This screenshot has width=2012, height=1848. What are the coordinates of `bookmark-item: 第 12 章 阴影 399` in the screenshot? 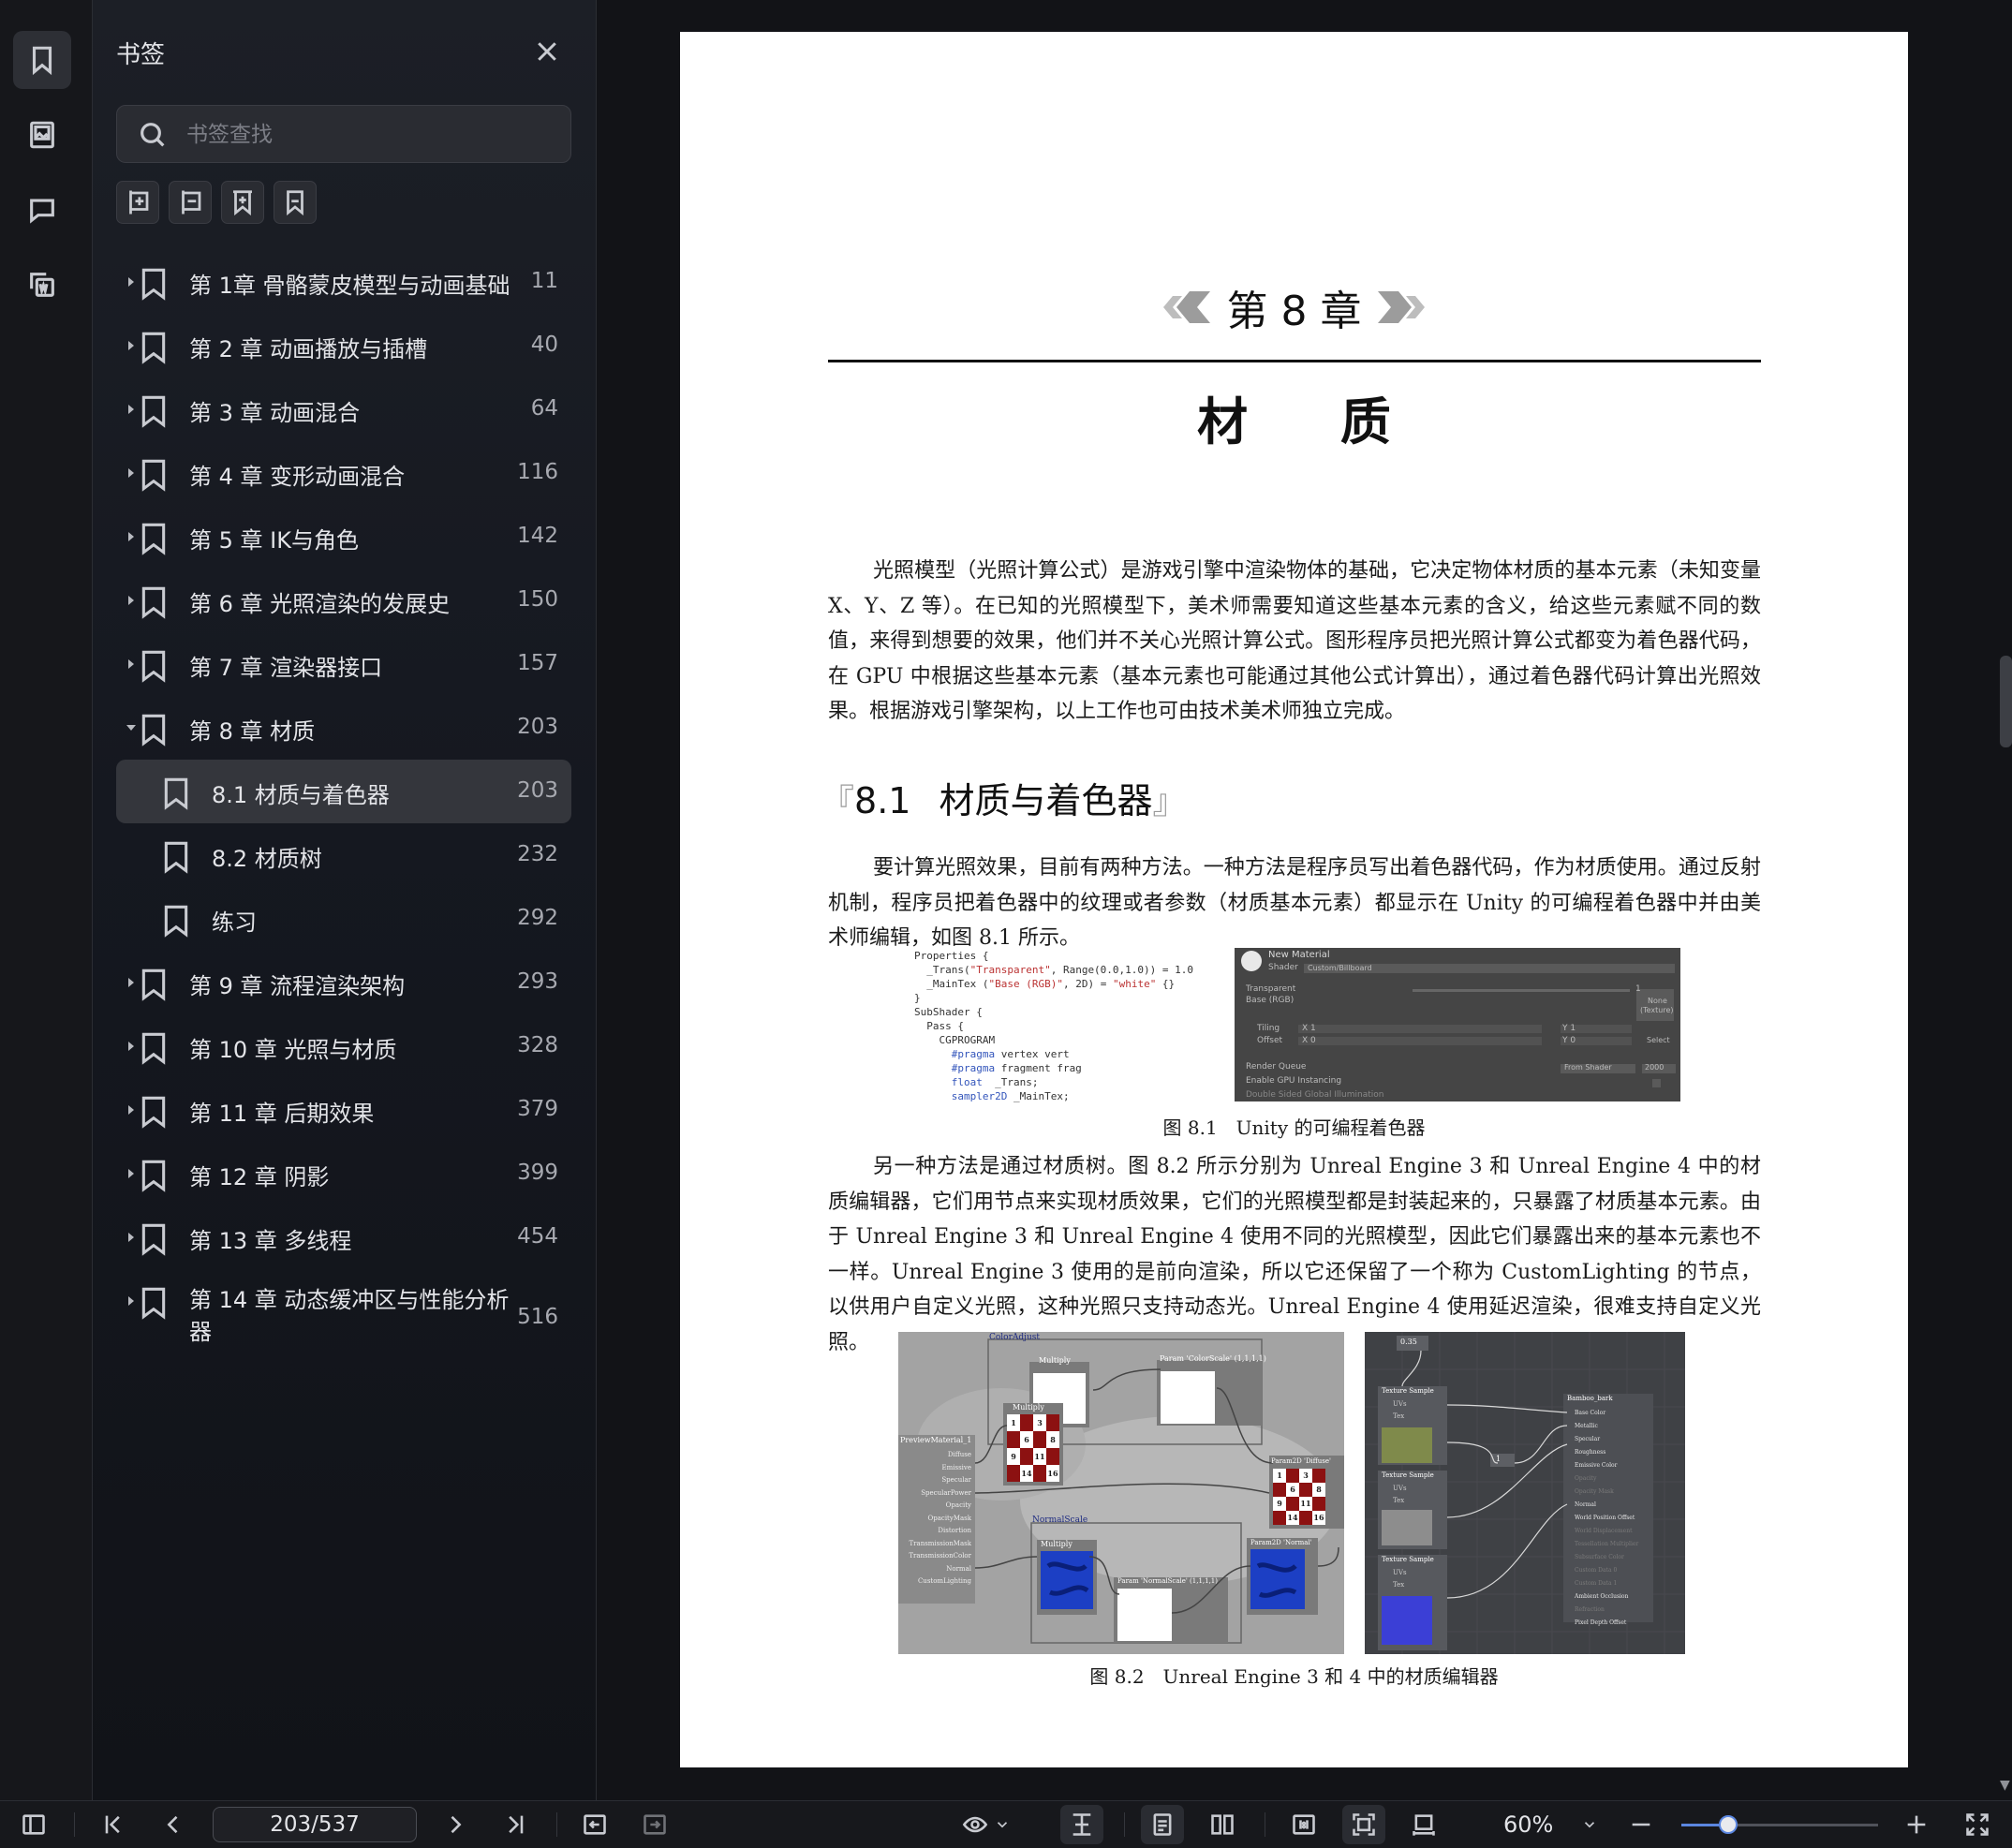 It's located at (343, 1174).